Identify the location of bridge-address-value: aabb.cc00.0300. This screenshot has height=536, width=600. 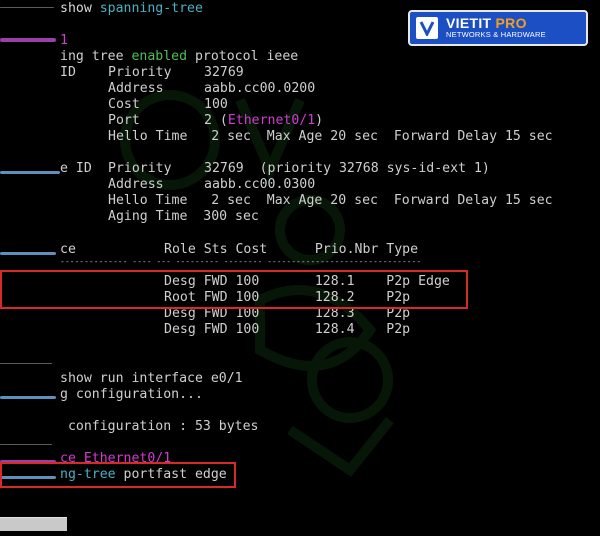
(260, 184).